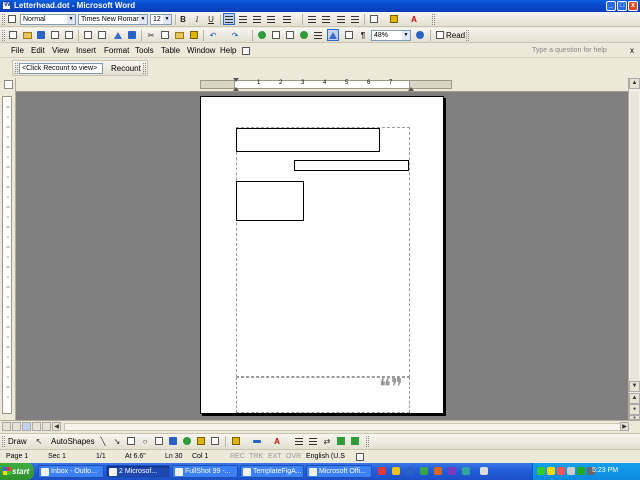  I want to click on quicklaunch-word-icon, so click(410, 471).